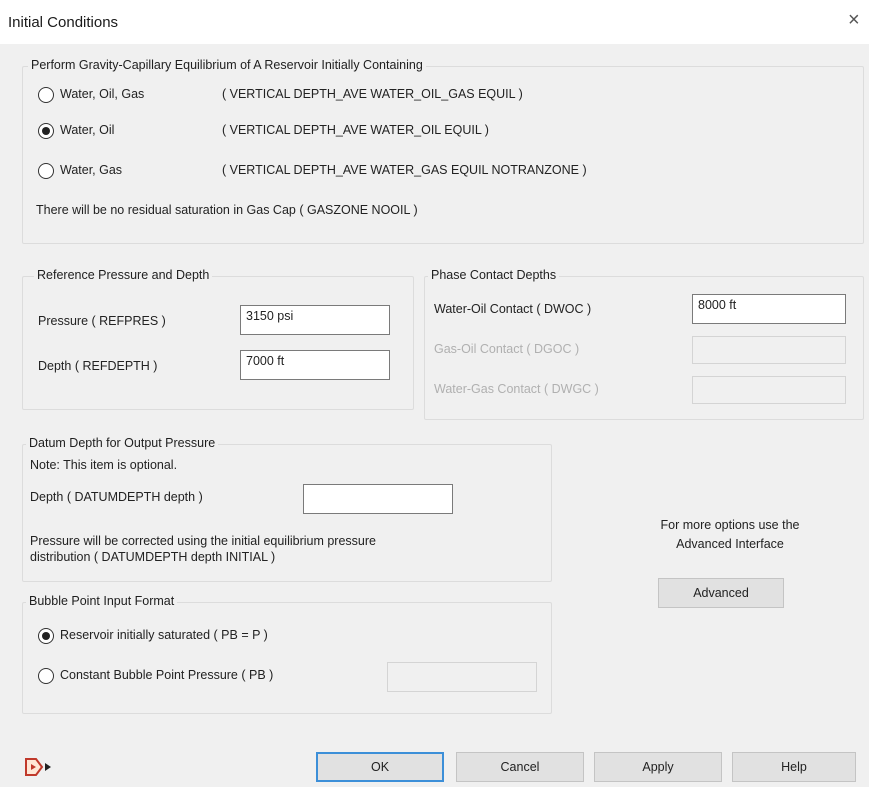 This screenshot has width=869, height=787. What do you see at coordinates (380, 767) in the screenshot?
I see `ok-button: OK` at bounding box center [380, 767].